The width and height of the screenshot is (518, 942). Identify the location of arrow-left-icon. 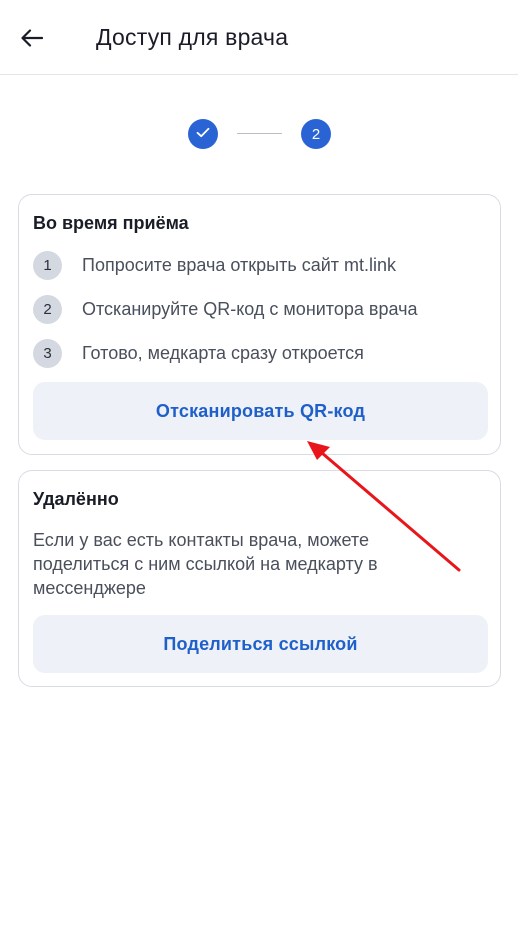
(32, 40).